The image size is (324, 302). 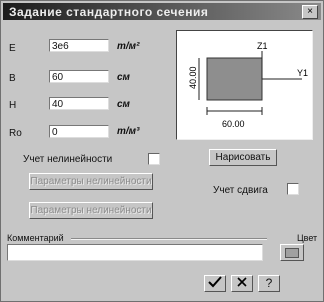 I want to click on param-unit-ro: т/м³, so click(x=128, y=131).